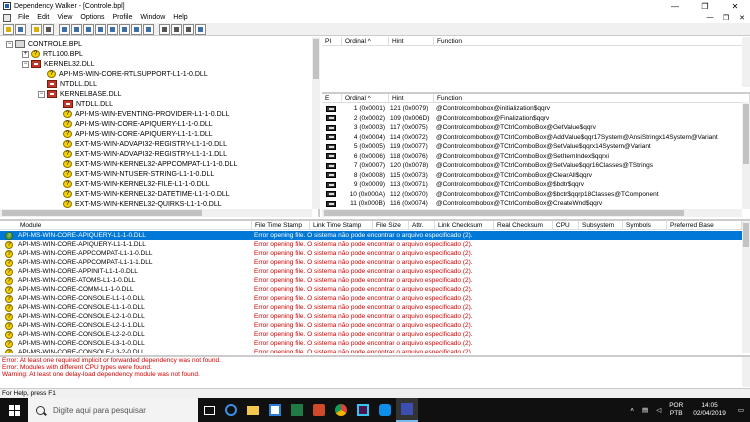 Image resolution: width=750 pixels, height=422 pixels. What do you see at coordinates (176, 29) in the screenshot?
I see `tile-horizontal-icon` at bounding box center [176, 29].